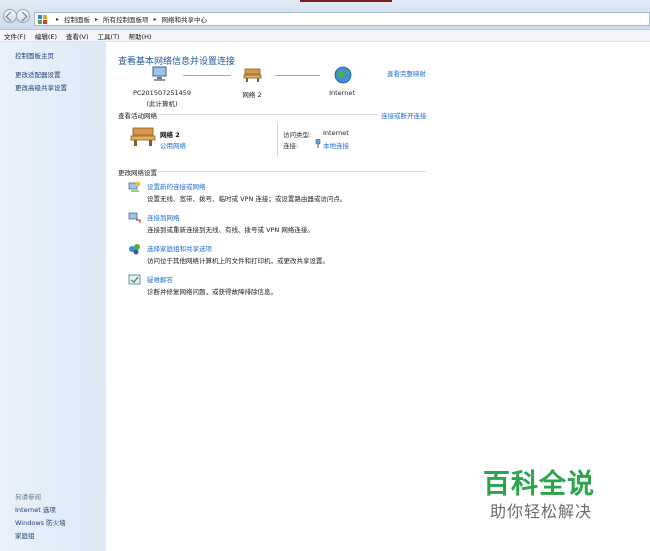 This screenshot has width=650, height=551. Describe the element at coordinates (238, 261) in the screenshot. I see `task-homegroup-desc: 访问位于其他网络计算机上的文件和打印机，或更改共享设置。` at that location.